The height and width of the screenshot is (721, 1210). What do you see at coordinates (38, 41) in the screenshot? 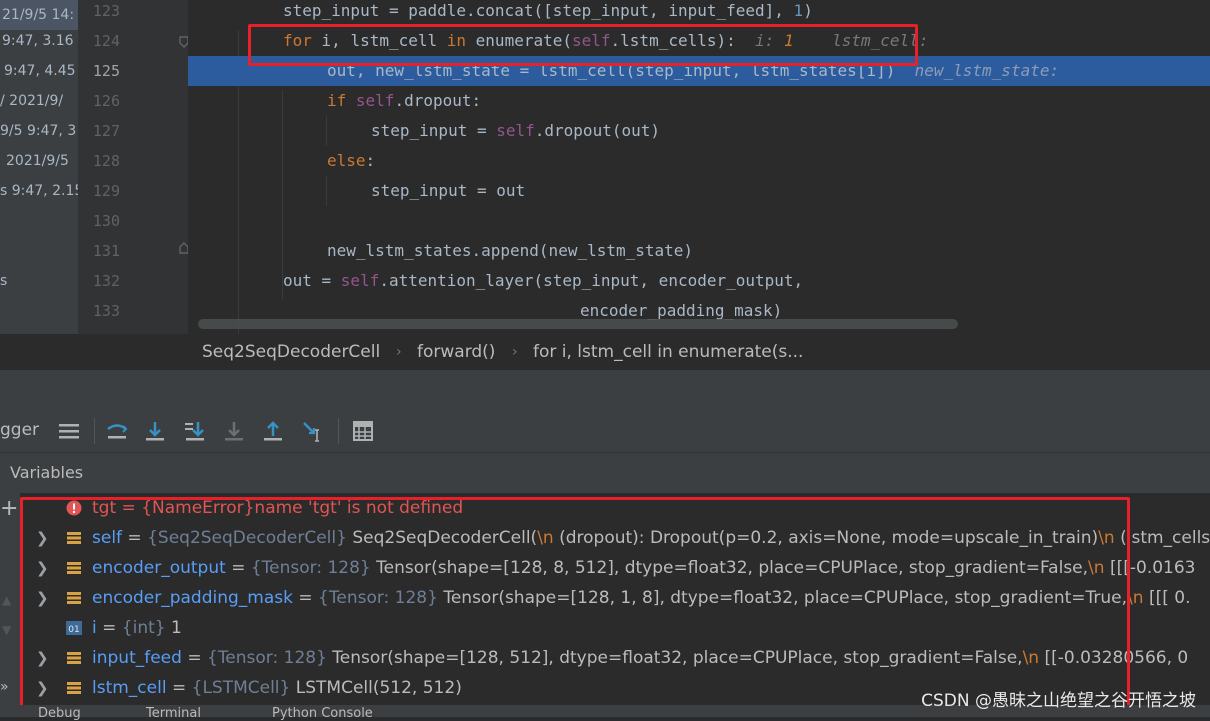
I see `recent-item: 9:47, 3.16` at bounding box center [38, 41].